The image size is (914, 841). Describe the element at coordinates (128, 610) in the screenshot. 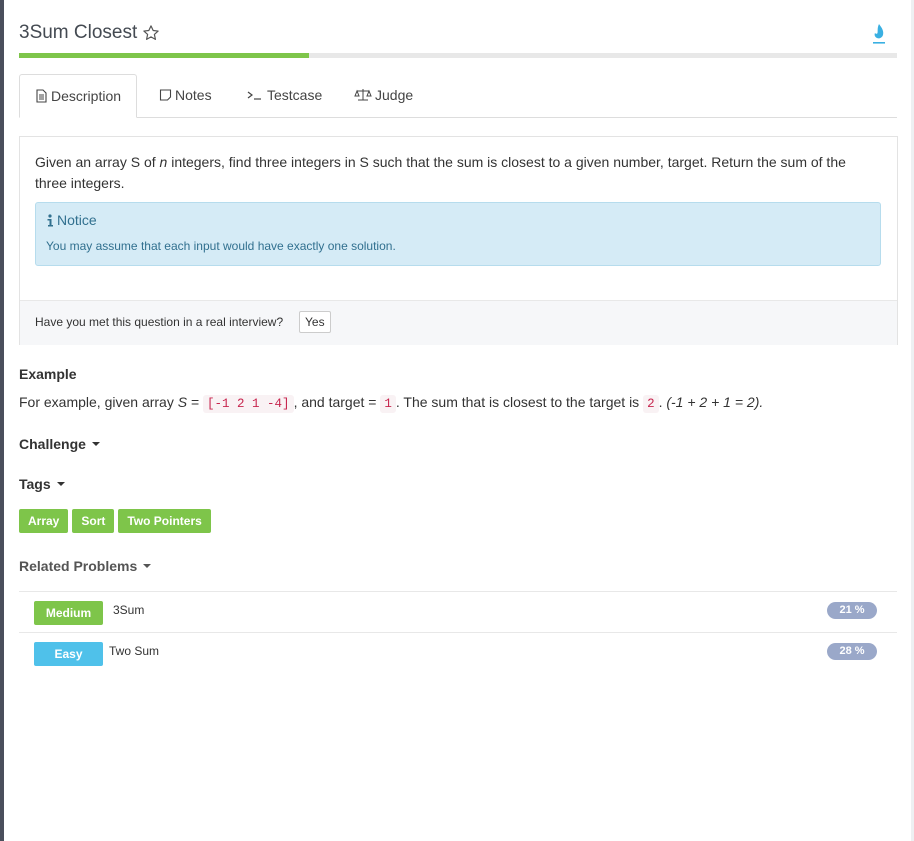

I see `related-problem-link: 3Sum` at that location.